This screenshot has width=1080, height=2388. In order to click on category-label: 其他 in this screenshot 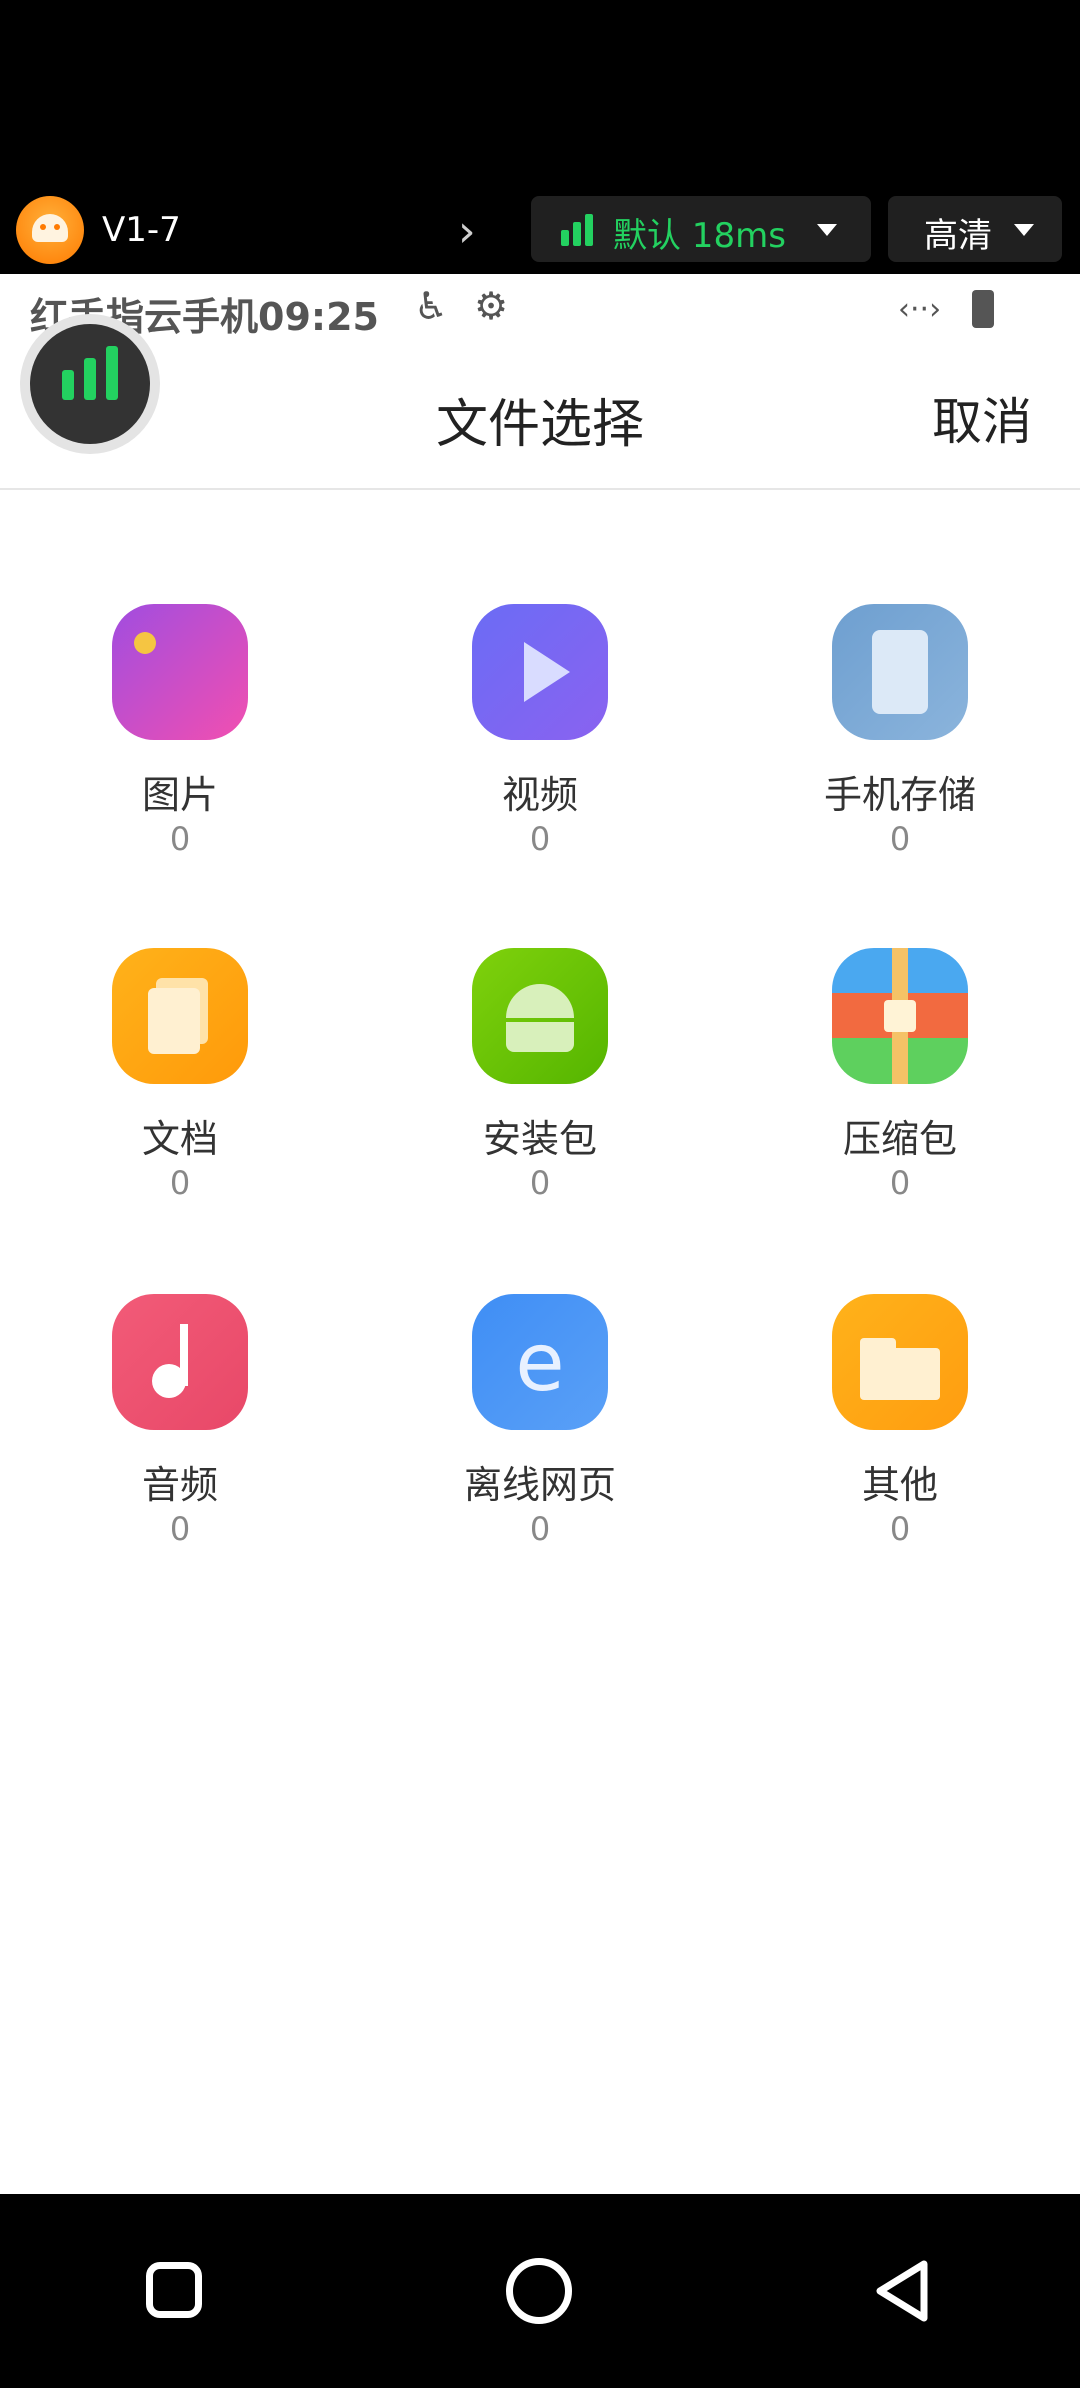, I will do `click(899, 1485)`.